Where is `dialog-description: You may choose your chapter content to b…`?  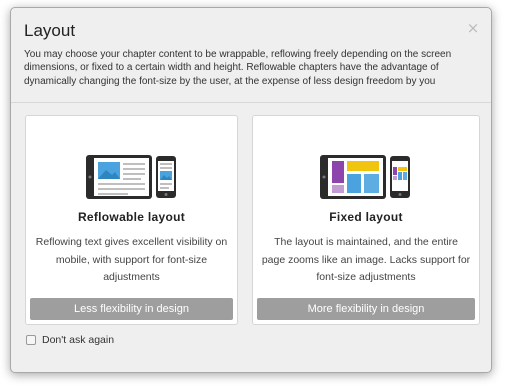
dialog-description: You may choose your chapter content to b… is located at coordinates (238, 68).